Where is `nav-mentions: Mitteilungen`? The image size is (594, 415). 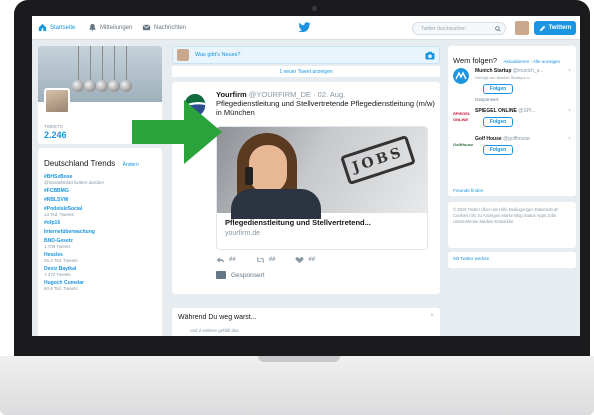 nav-mentions: Mitteilungen is located at coordinates (110, 27).